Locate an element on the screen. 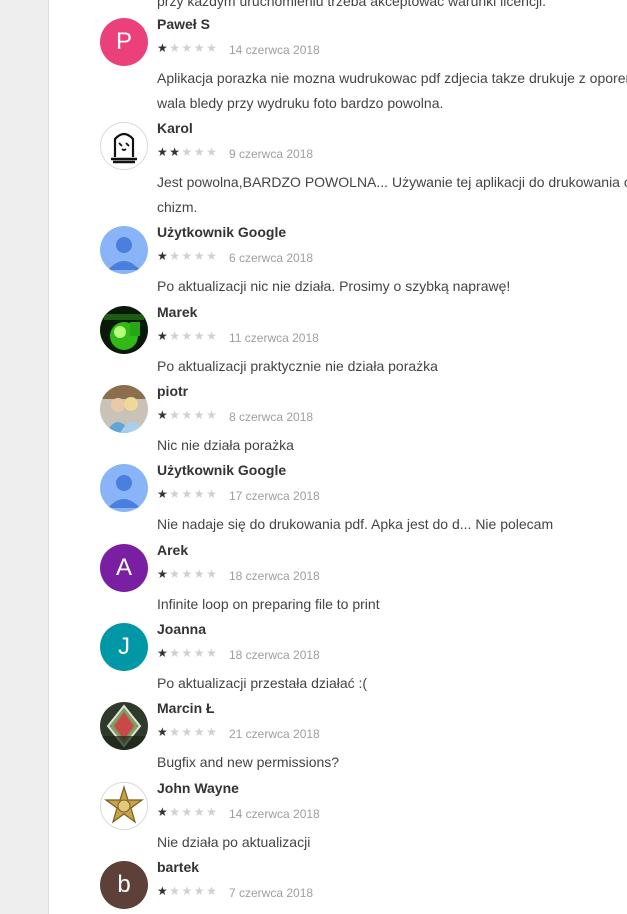 The width and height of the screenshot is (627, 914). review-date: 9 czerwca 2018 is located at coordinates (271, 154).